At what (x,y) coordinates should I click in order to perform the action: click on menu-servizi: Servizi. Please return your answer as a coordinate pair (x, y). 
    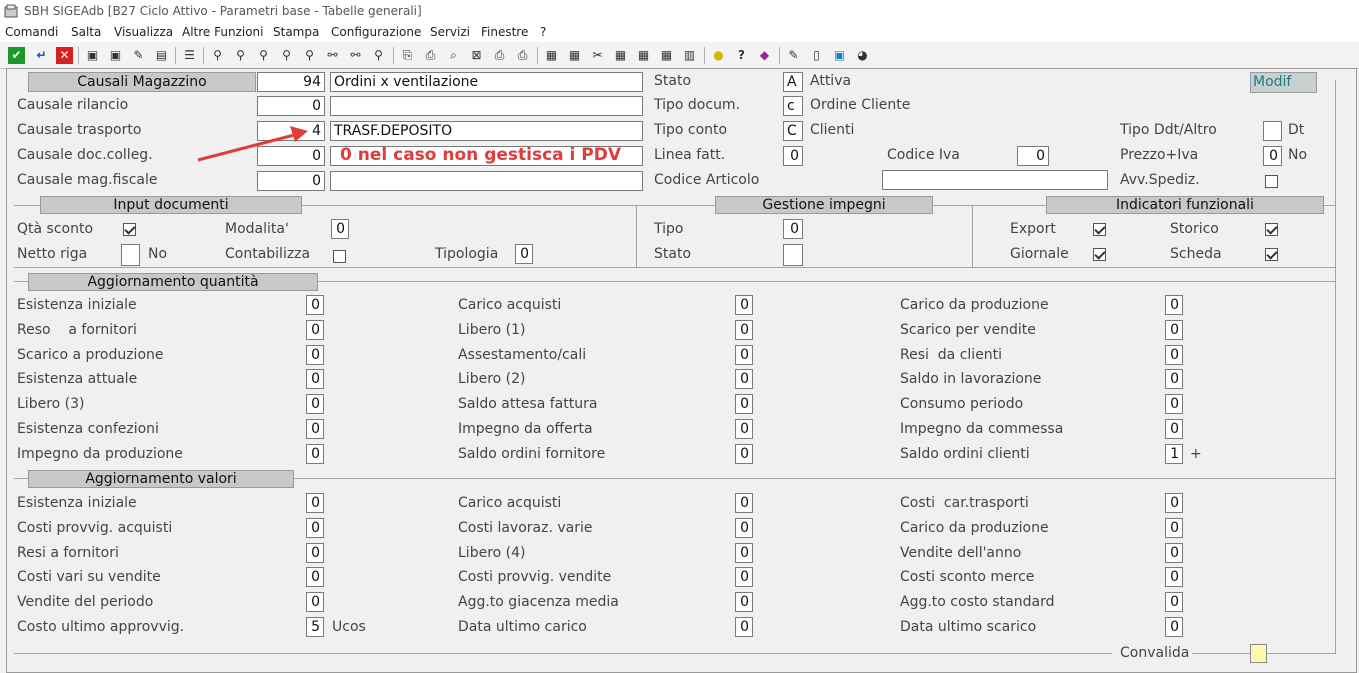
    Looking at the image, I should click on (450, 32).